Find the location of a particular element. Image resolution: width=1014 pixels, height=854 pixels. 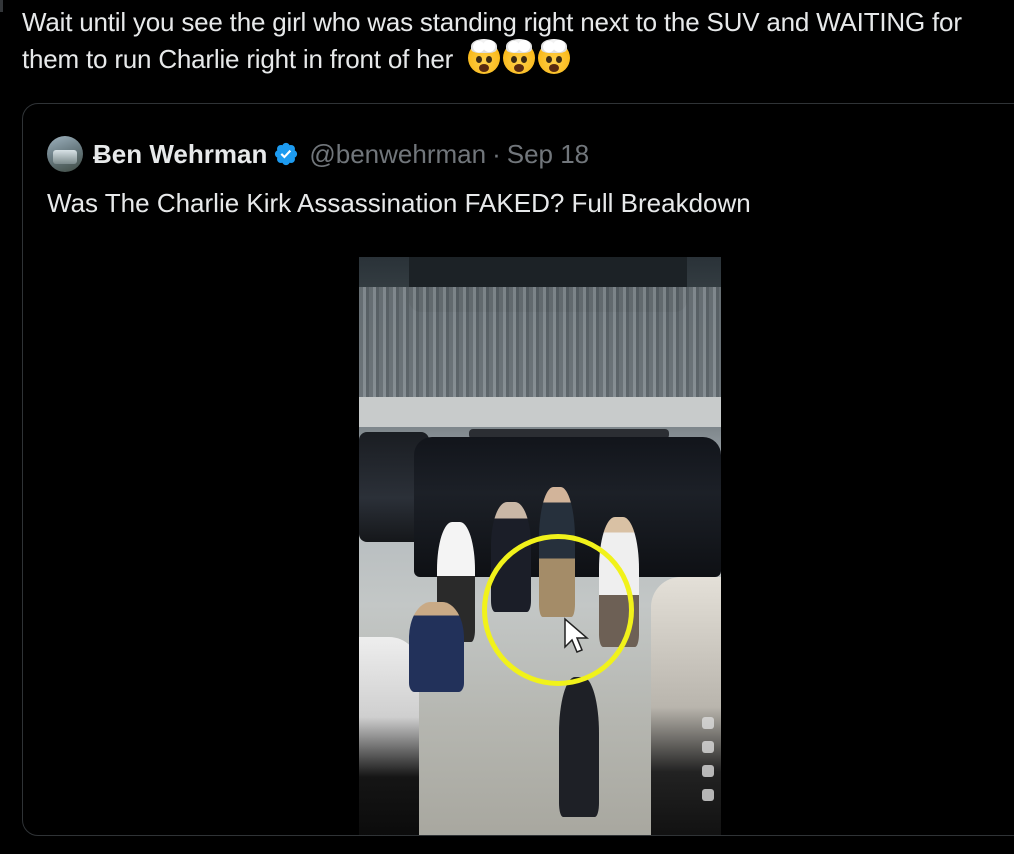

author-avatar is located at coordinates (65, 154).